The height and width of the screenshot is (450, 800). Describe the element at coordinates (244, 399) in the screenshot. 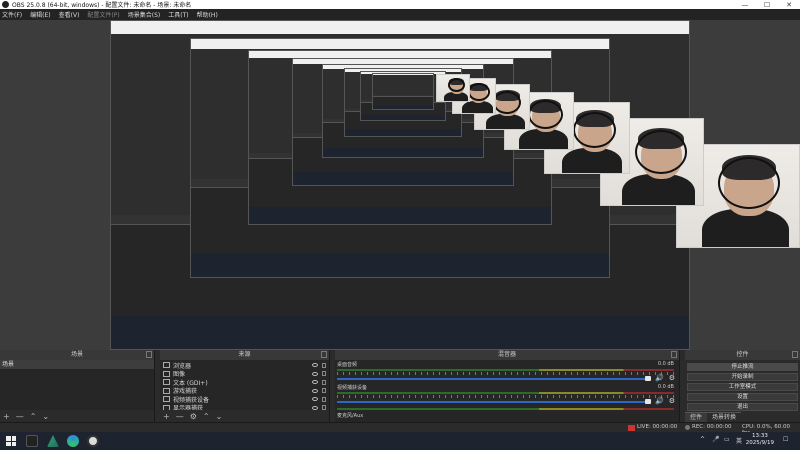

I see `source-row: 视频捕获设备` at that location.